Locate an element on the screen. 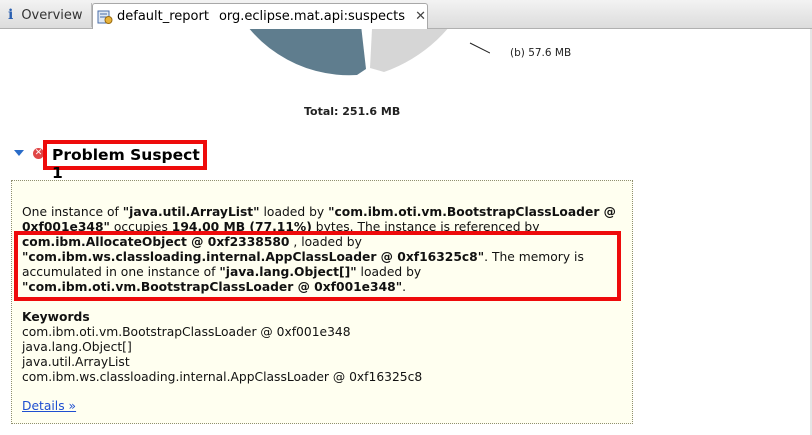 The height and width of the screenshot is (435, 812). pie-slice-b-label: (b) 57.6 MB is located at coordinates (541, 53).